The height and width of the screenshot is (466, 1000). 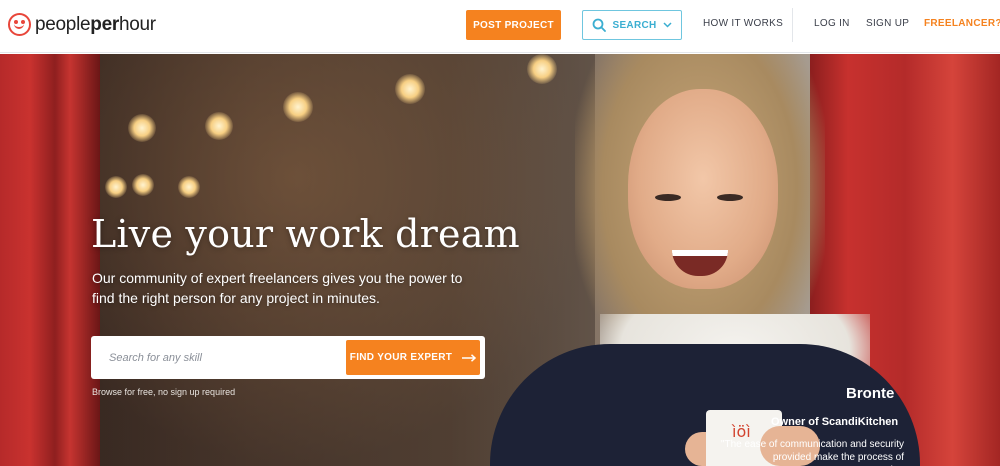 I want to click on nav-divider, so click(x=792, y=25).